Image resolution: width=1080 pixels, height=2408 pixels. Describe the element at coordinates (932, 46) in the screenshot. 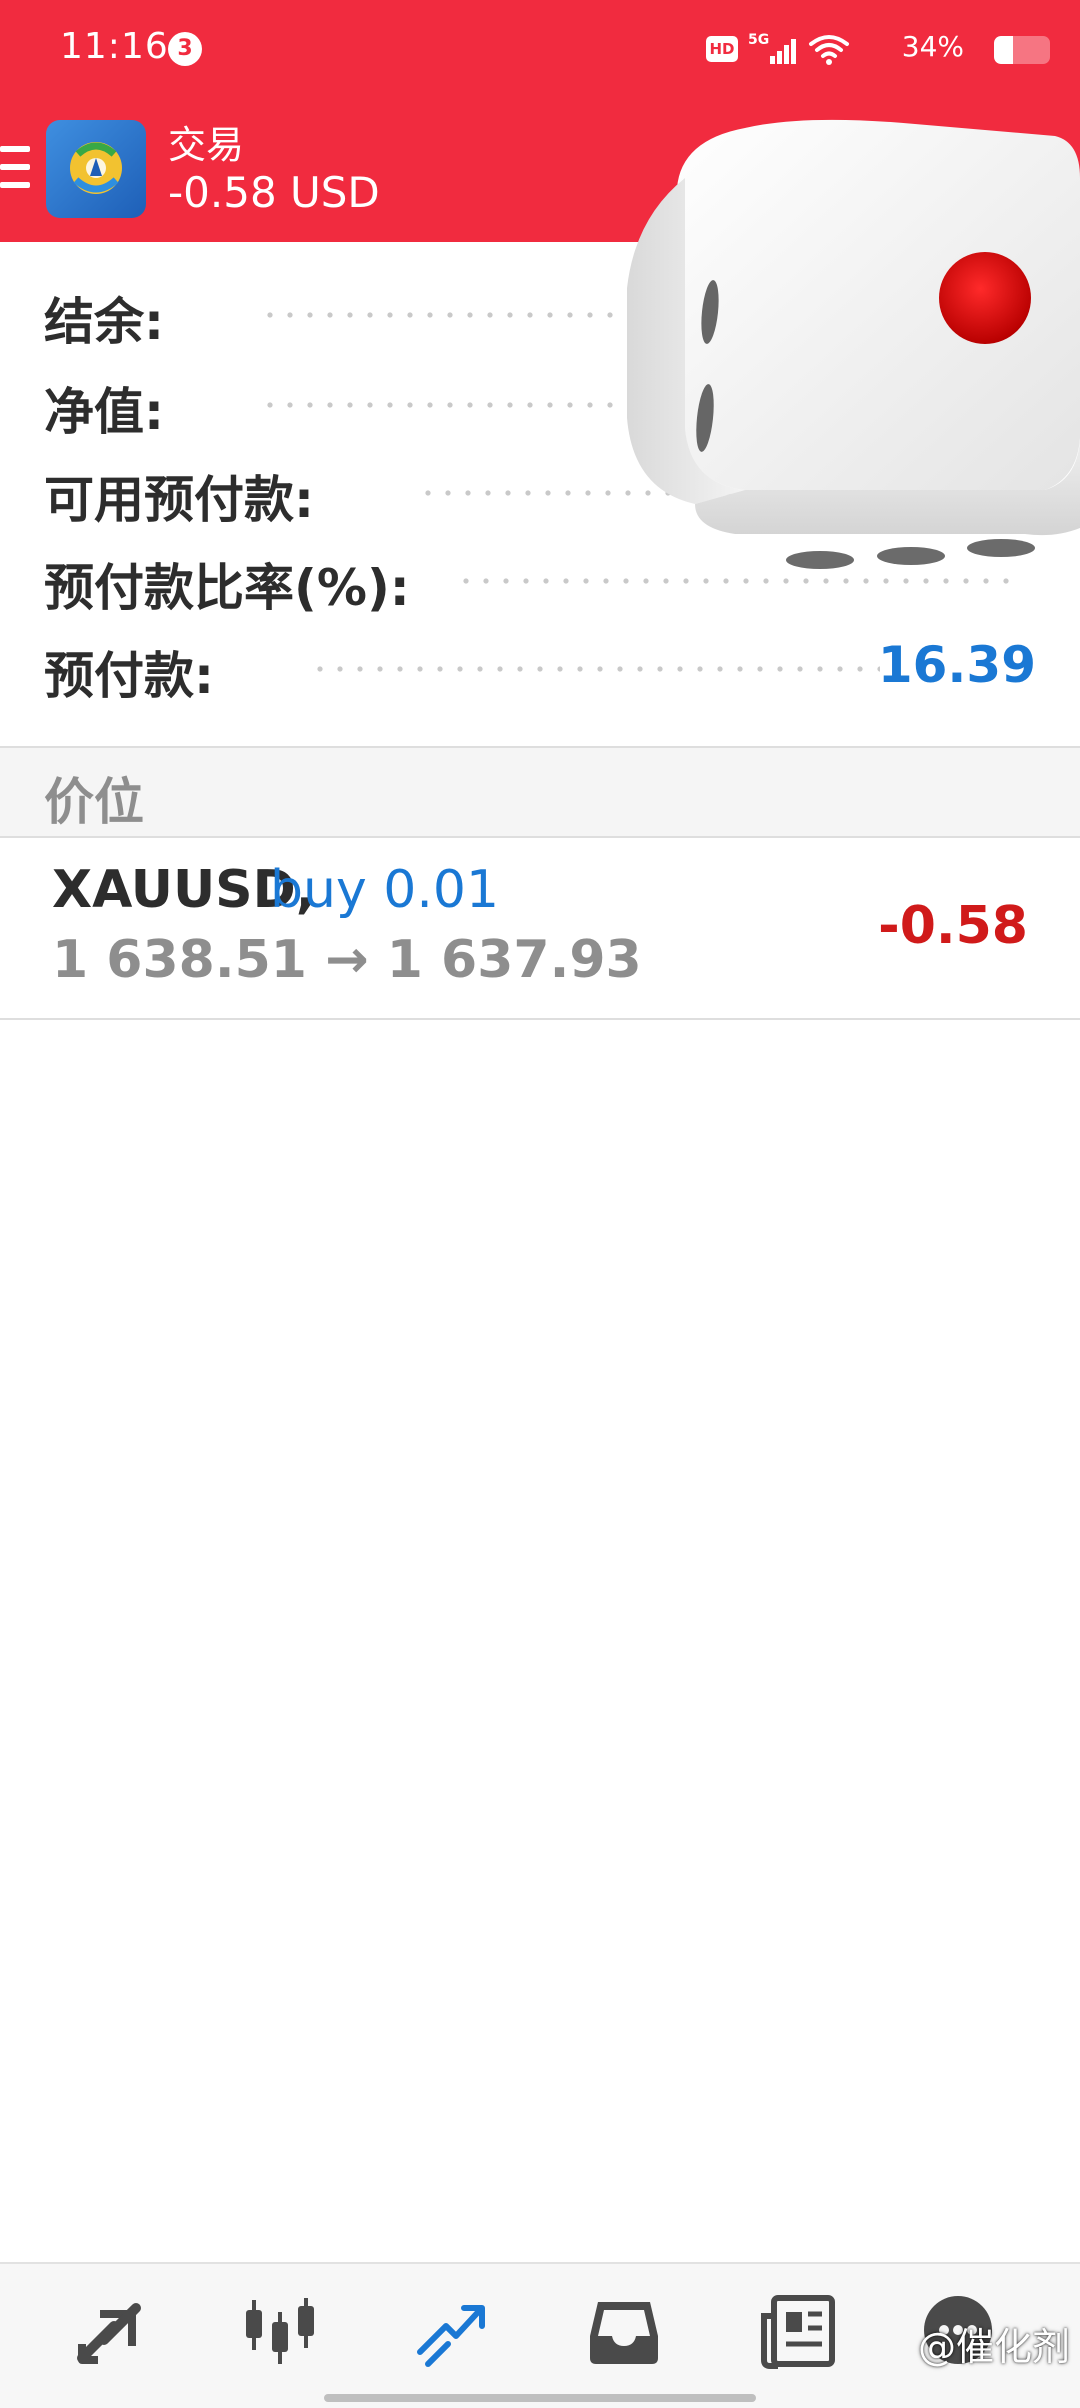

I see `battery-percent: 34%` at that location.